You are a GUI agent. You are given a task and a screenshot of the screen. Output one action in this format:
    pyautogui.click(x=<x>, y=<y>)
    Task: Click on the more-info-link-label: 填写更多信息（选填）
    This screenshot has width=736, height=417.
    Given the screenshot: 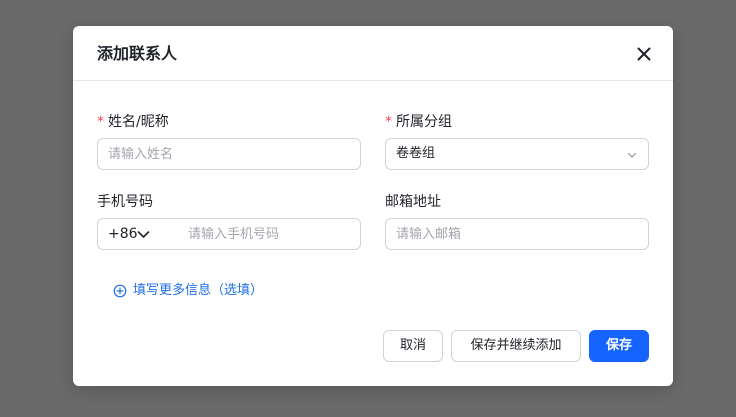 What is the action you would take?
    pyautogui.click(x=198, y=290)
    